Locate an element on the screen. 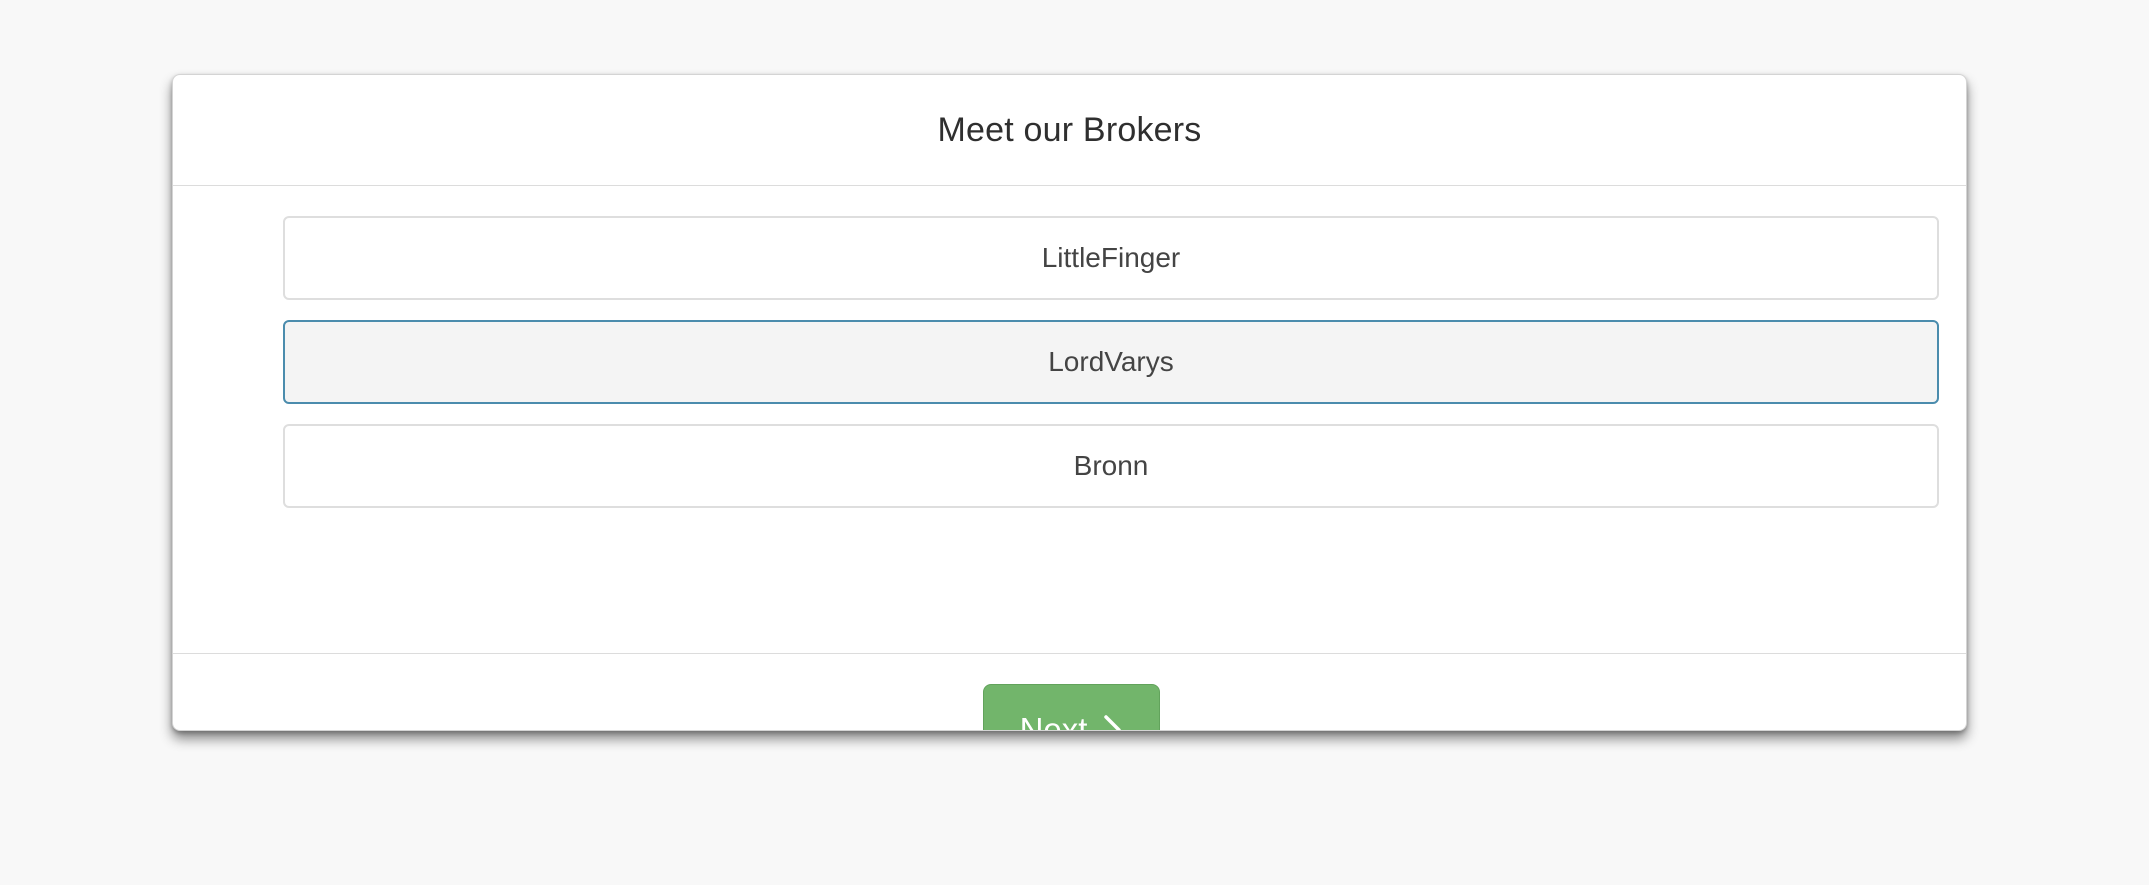 This screenshot has width=2149, height=885. broker-option-lordvarys: LordVarys is located at coordinates (1111, 362).